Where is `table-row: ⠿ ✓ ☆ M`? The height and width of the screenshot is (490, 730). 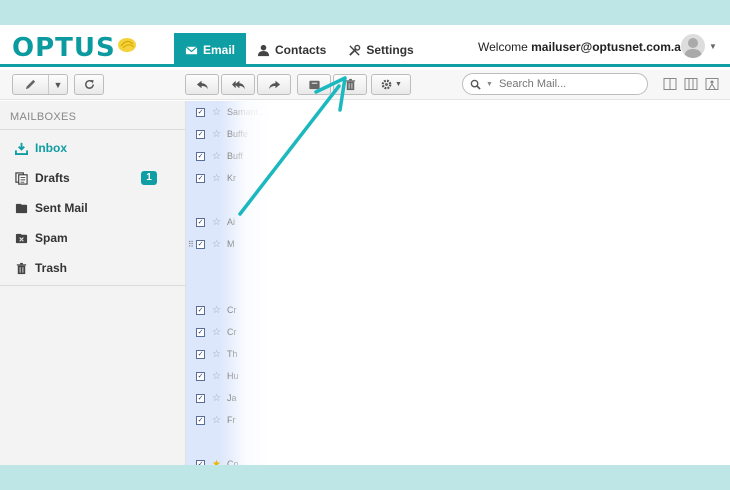 table-row: ⠿ ✓ ☆ M is located at coordinates (458, 244).